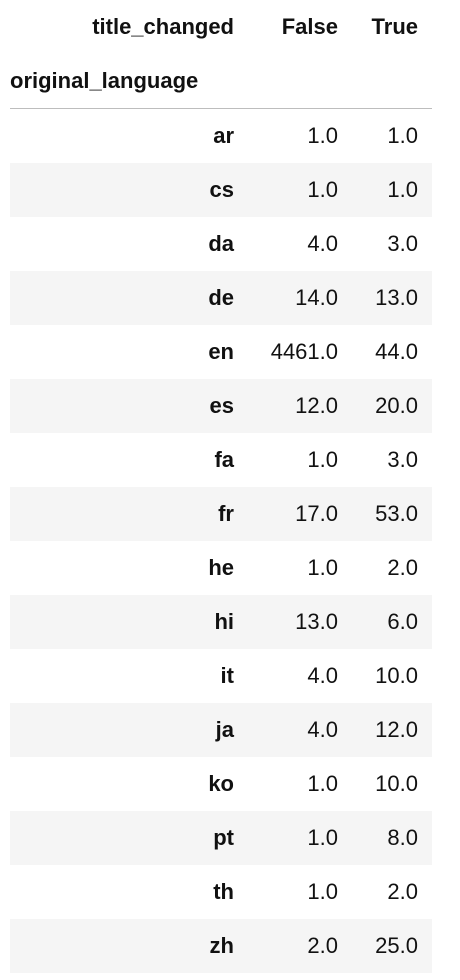 This screenshot has height=980, width=460. I want to click on table-row: th 1.0 2.0, so click(221, 892).